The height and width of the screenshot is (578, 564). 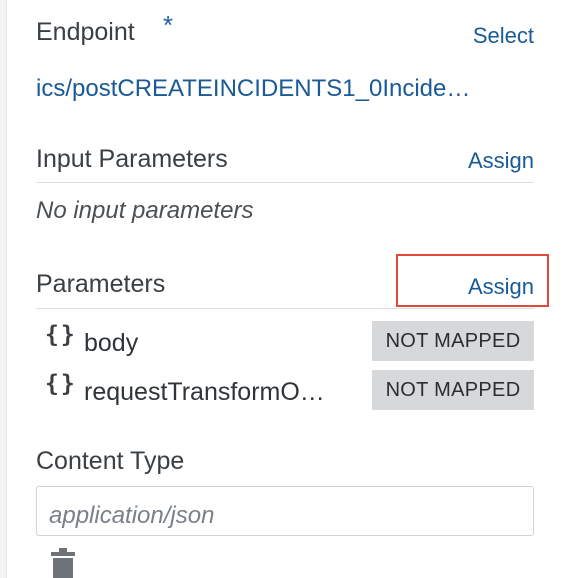 What do you see at coordinates (85, 32) in the screenshot?
I see `endpoint-label: Endpoint` at bounding box center [85, 32].